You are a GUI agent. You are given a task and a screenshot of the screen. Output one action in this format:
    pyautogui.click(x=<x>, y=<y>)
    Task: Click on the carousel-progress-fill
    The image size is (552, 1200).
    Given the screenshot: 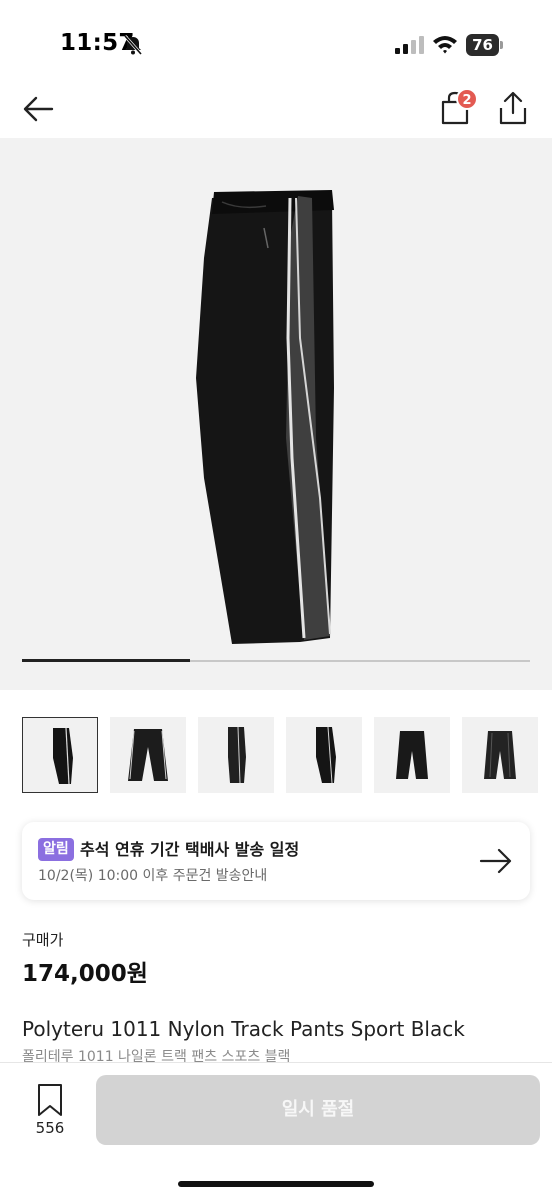 What is the action you would take?
    pyautogui.click(x=106, y=660)
    